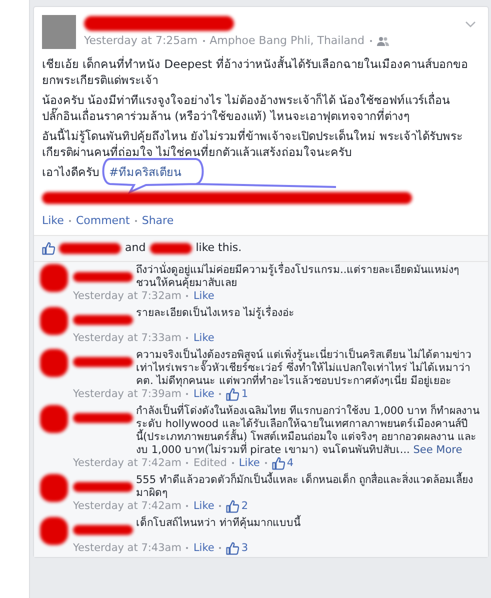  I want to click on post-action-link: Share, so click(158, 220).